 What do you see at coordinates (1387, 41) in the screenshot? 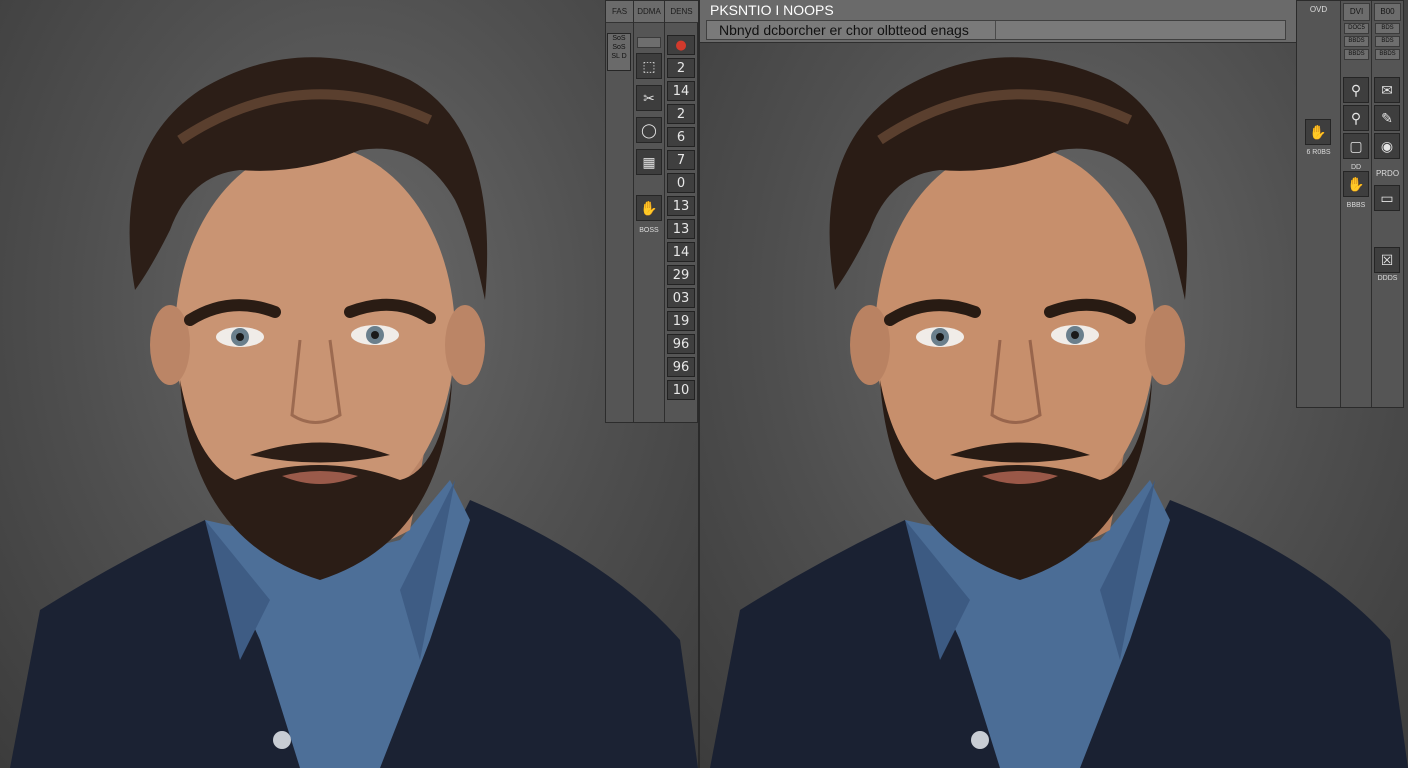
I see `chip-5: BDS` at bounding box center [1387, 41].